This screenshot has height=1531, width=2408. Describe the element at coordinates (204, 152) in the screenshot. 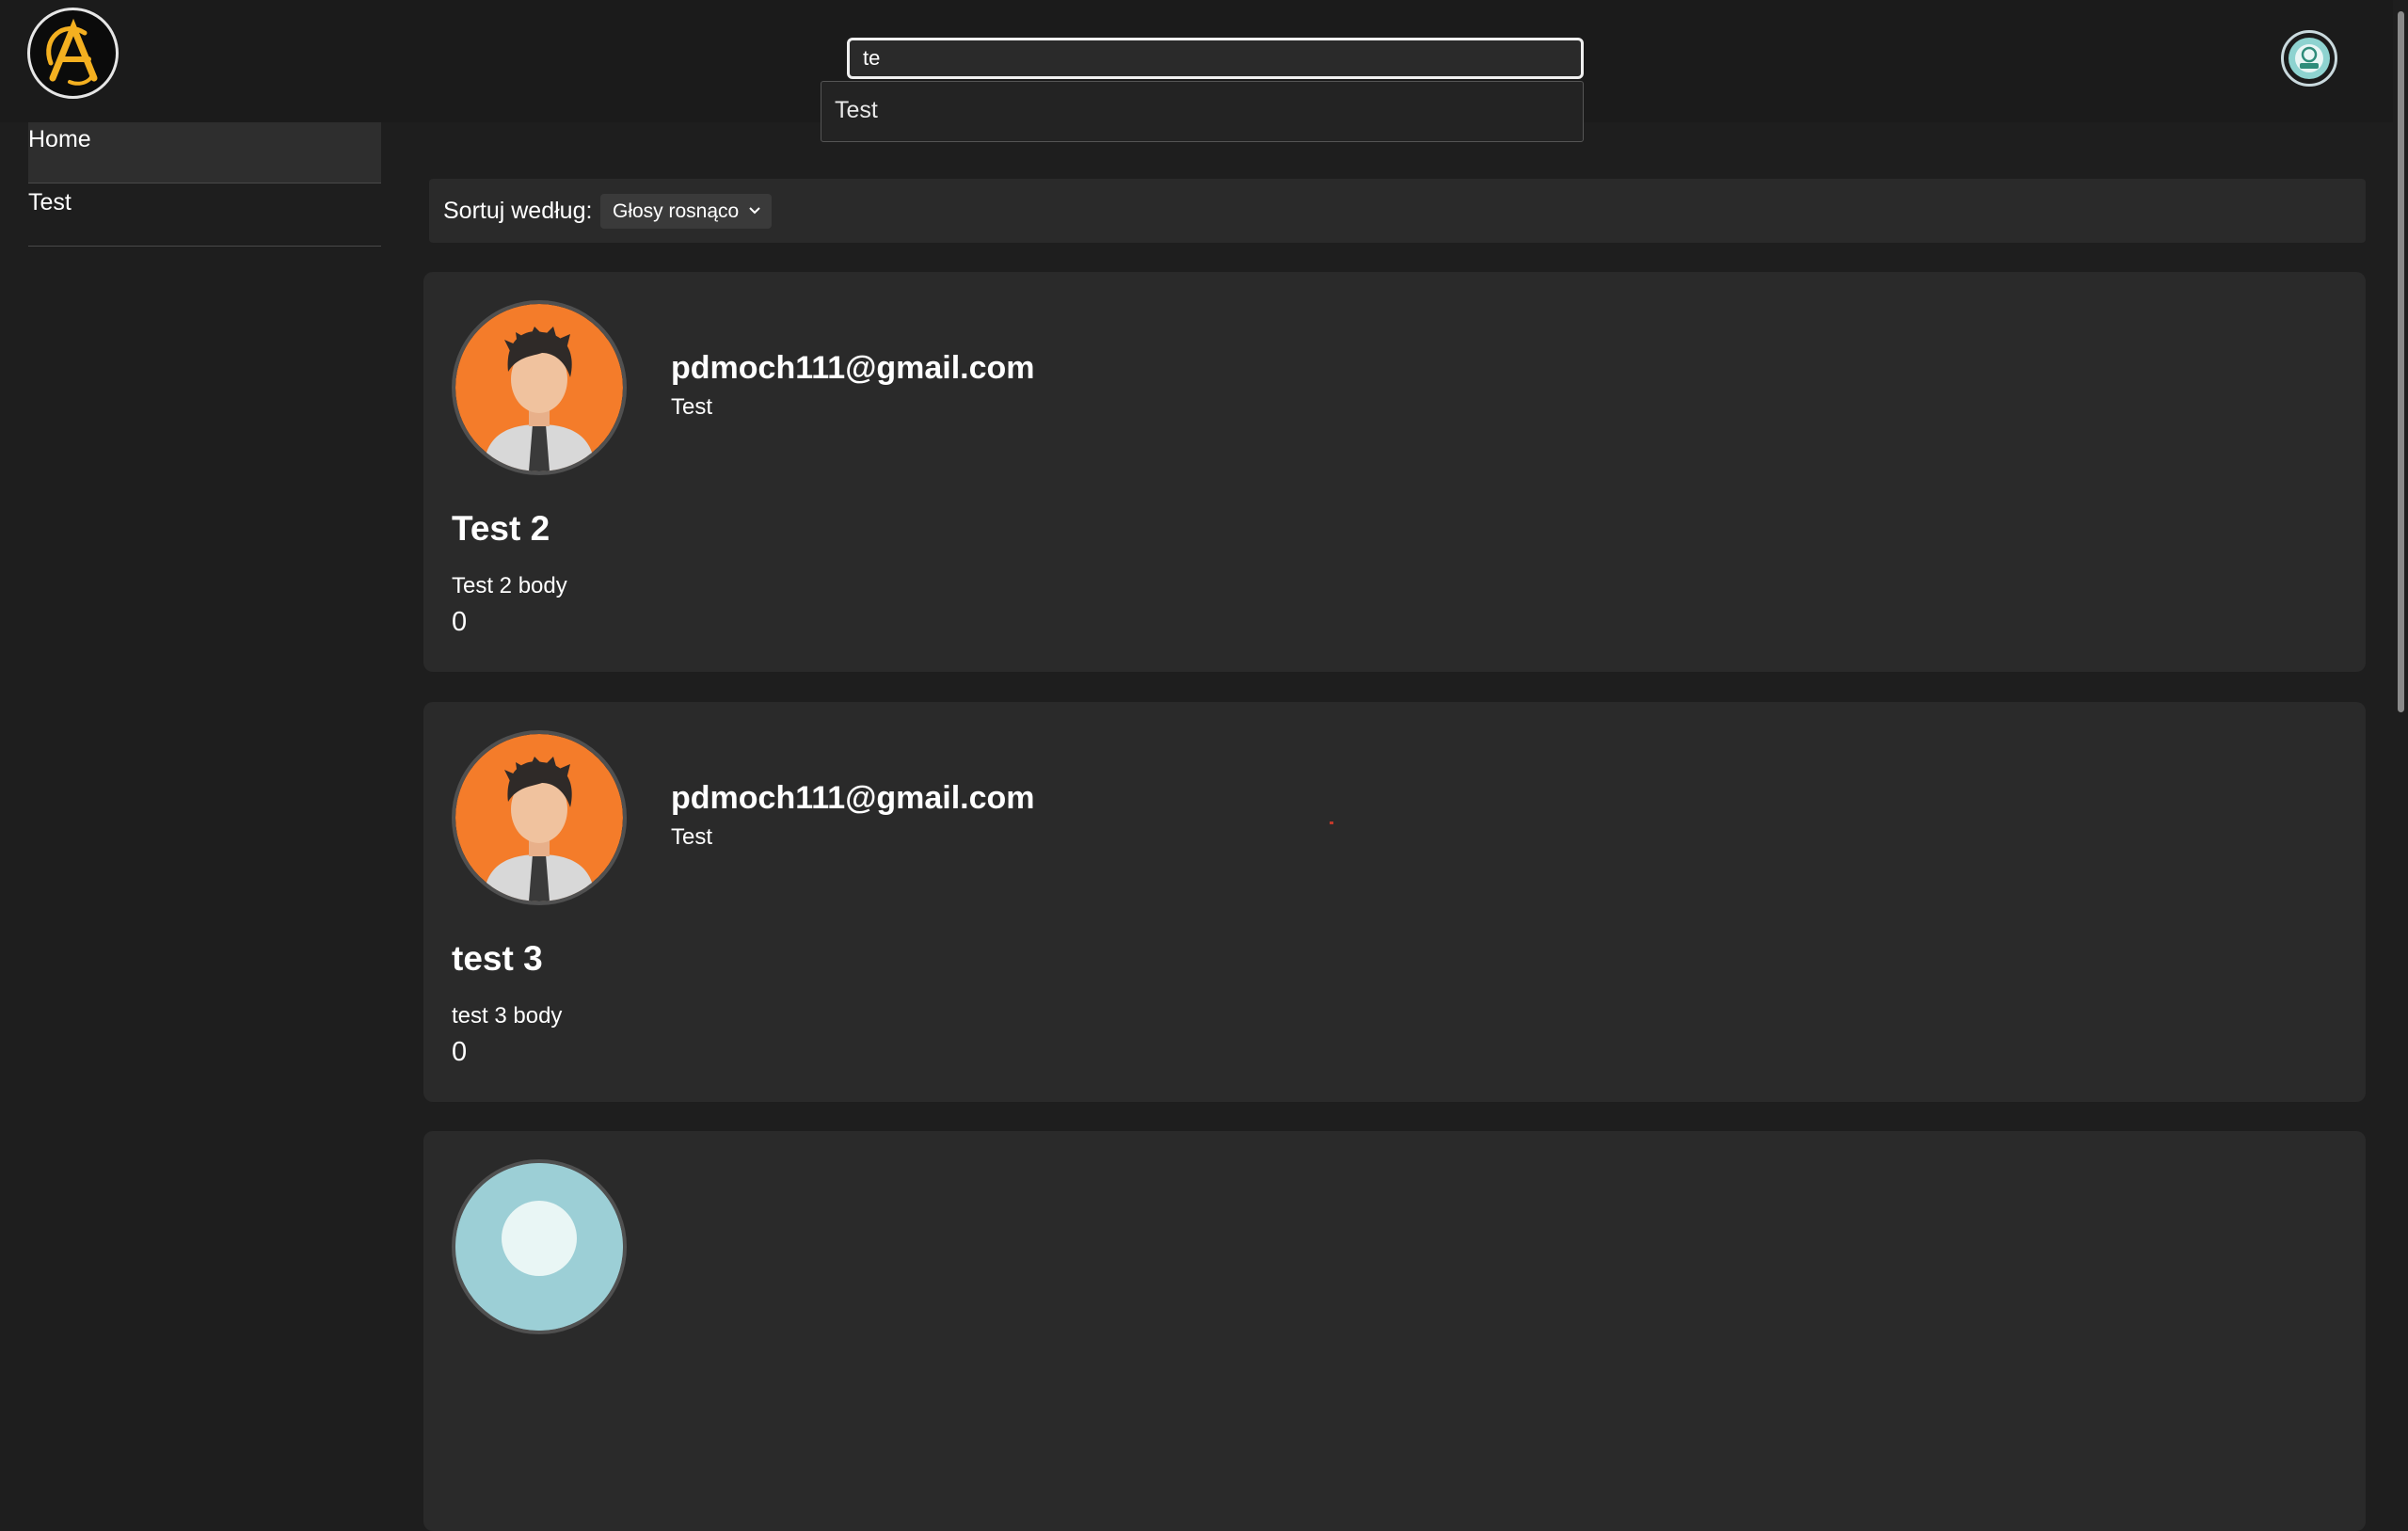

I see `sidebar-item-home: Home` at that location.